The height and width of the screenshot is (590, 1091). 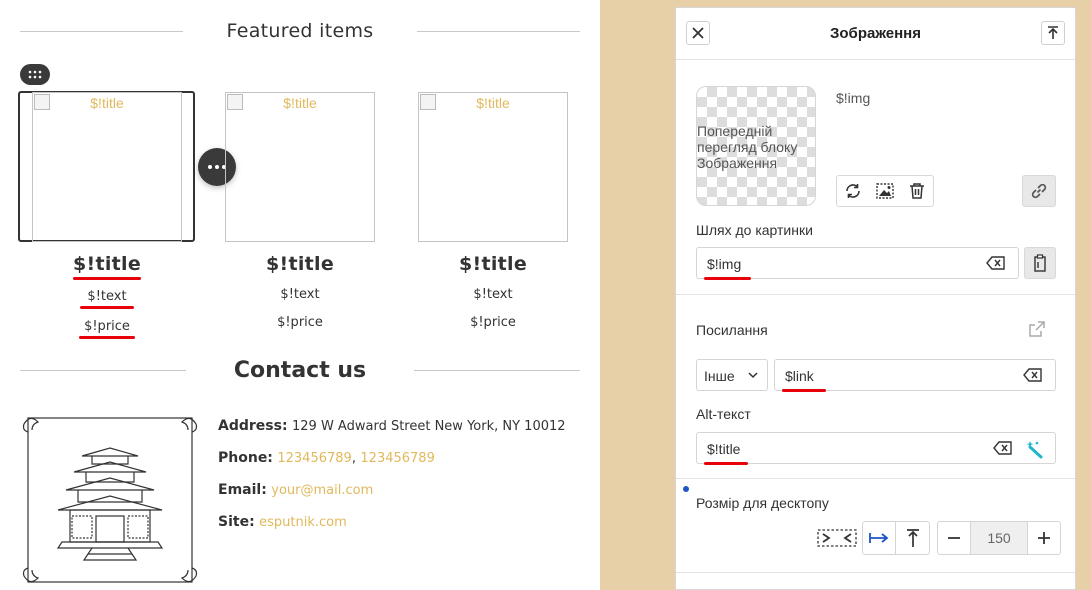 I want to click on close-icon, so click(x=698, y=33).